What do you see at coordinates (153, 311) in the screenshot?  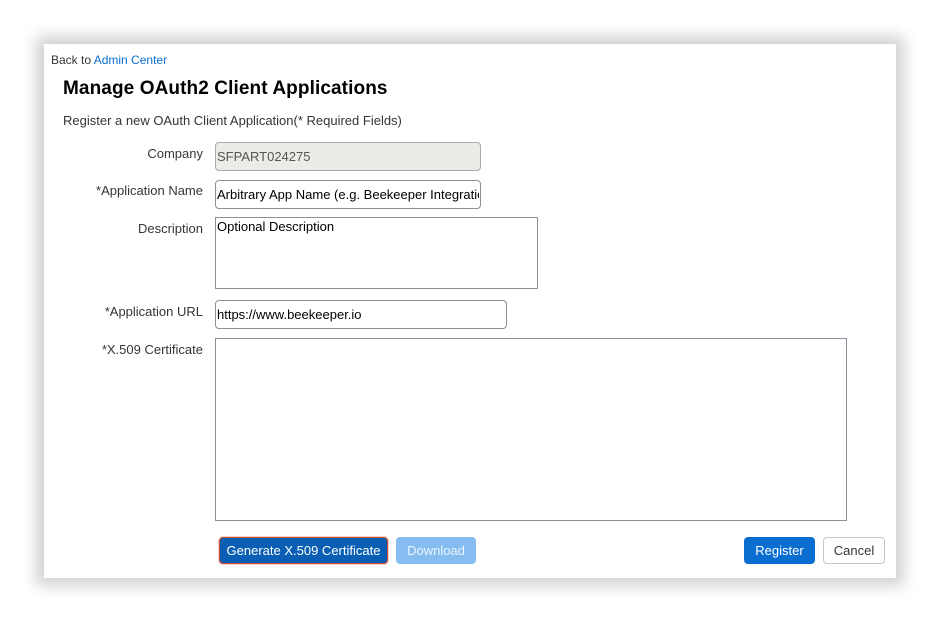 I see `application-url-label: *Application URL` at bounding box center [153, 311].